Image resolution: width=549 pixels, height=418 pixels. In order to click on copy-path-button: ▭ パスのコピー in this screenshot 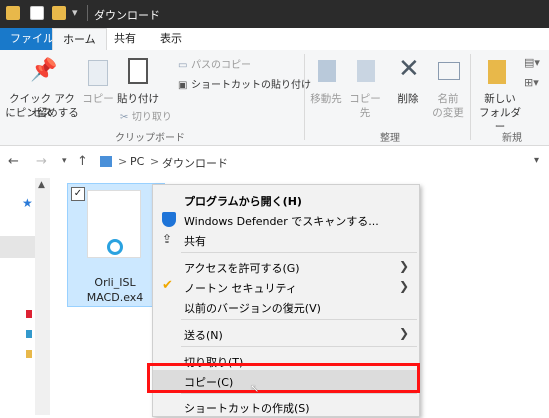, I will do `click(214, 63)`.